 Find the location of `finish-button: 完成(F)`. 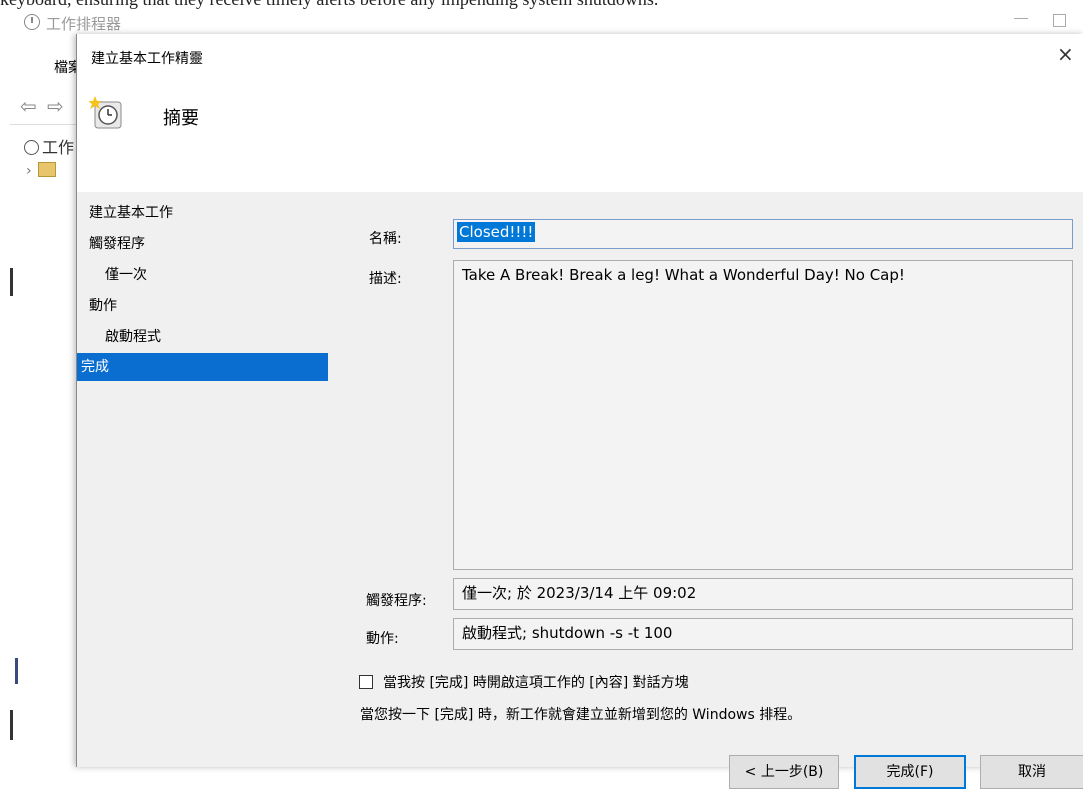

finish-button: 完成(F) is located at coordinates (910, 772).